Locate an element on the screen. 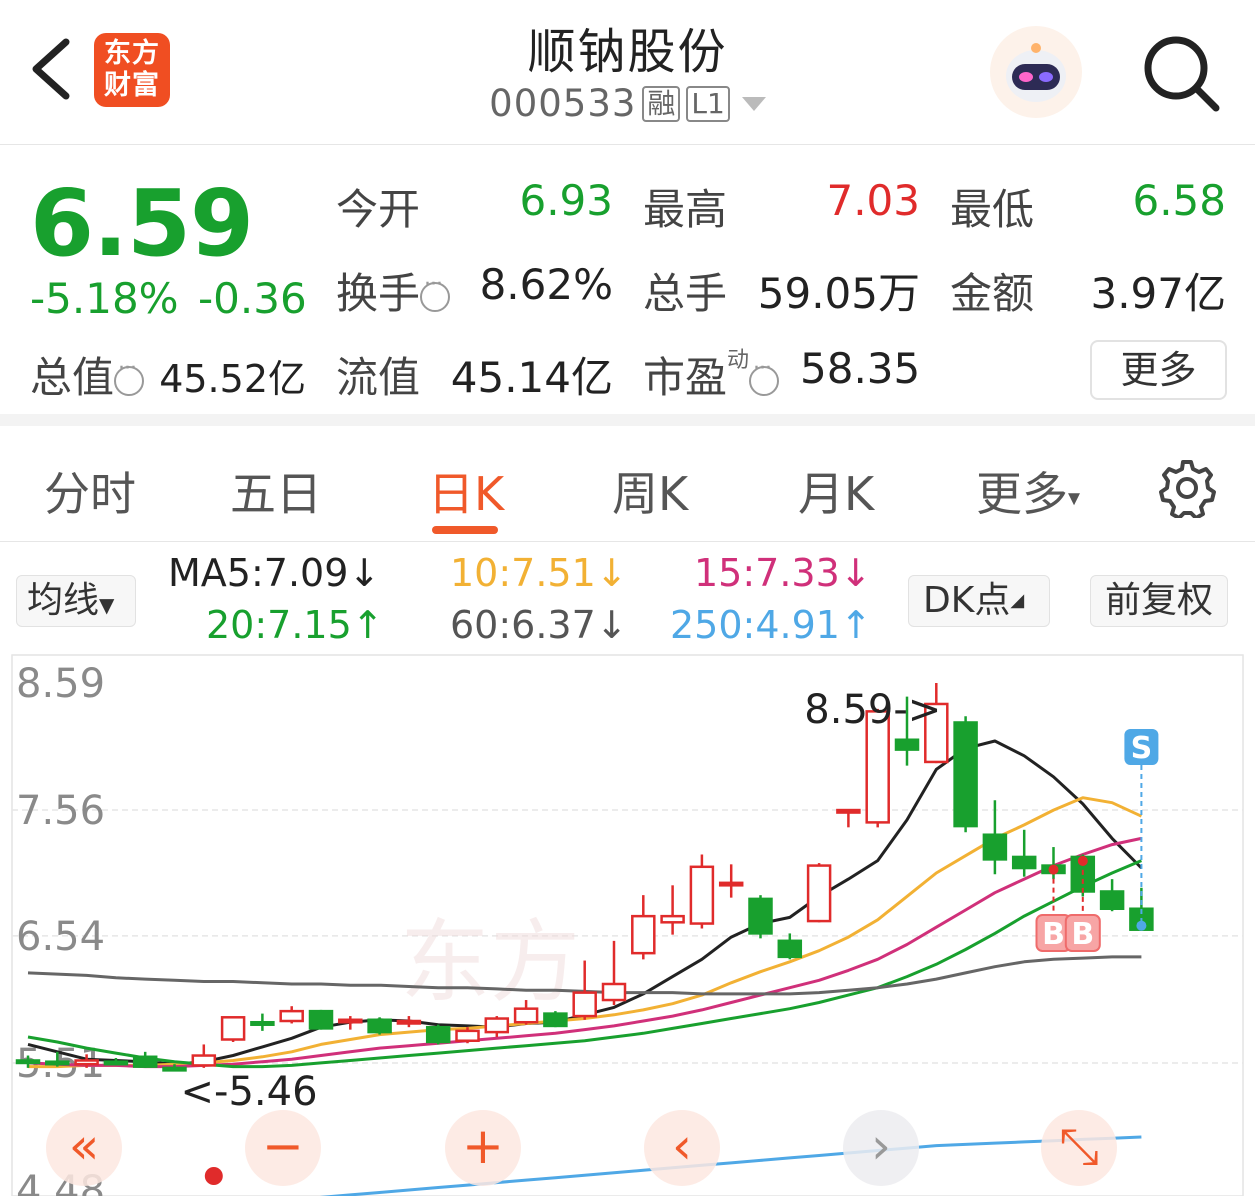 Image resolution: width=1255 pixels, height=1196 pixels. active-tab-indicator is located at coordinates (465, 530).